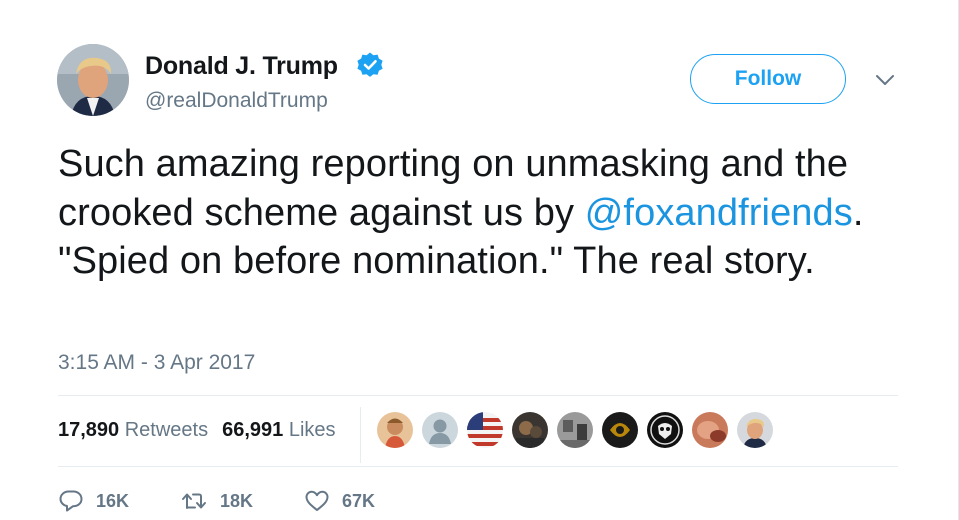 The image size is (959, 520). I want to click on chevron-down-icon, so click(885, 80).